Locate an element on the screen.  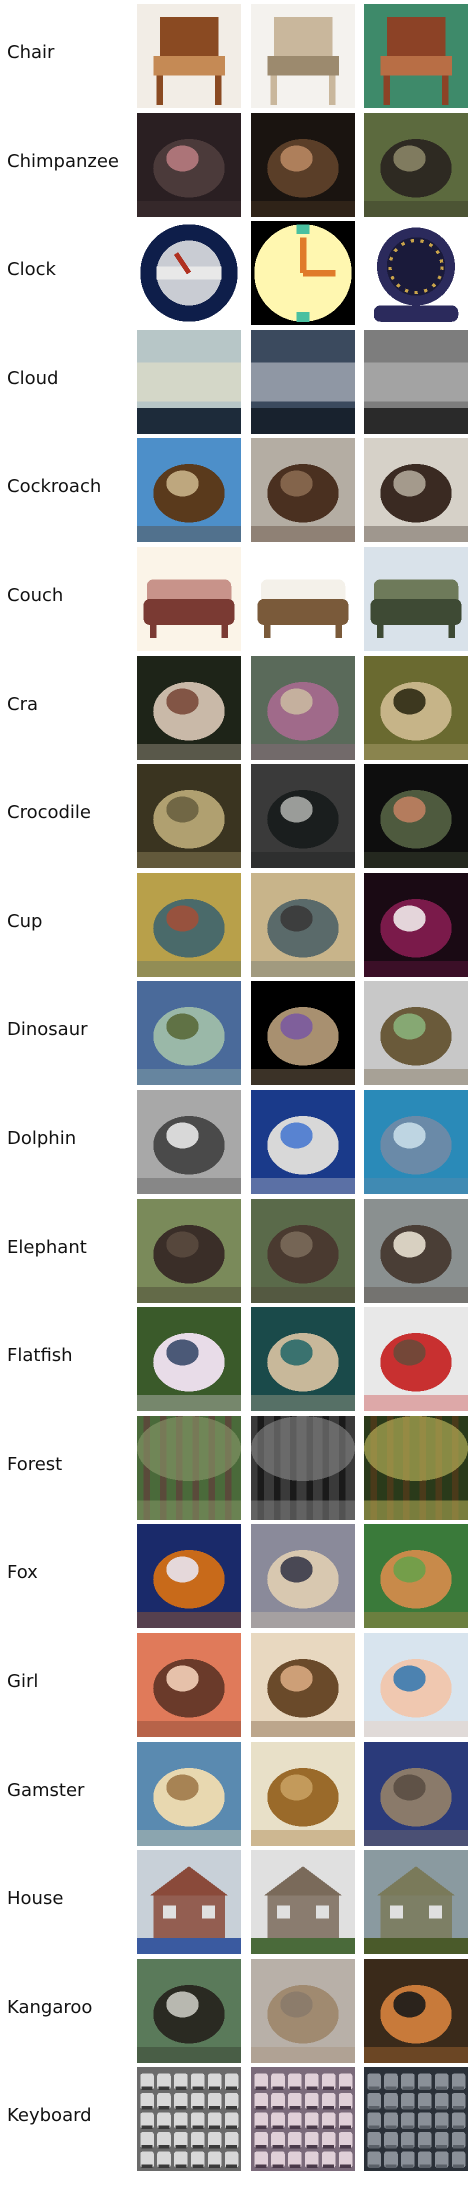
fox-standing-icon is located at coordinates (189, 1576).